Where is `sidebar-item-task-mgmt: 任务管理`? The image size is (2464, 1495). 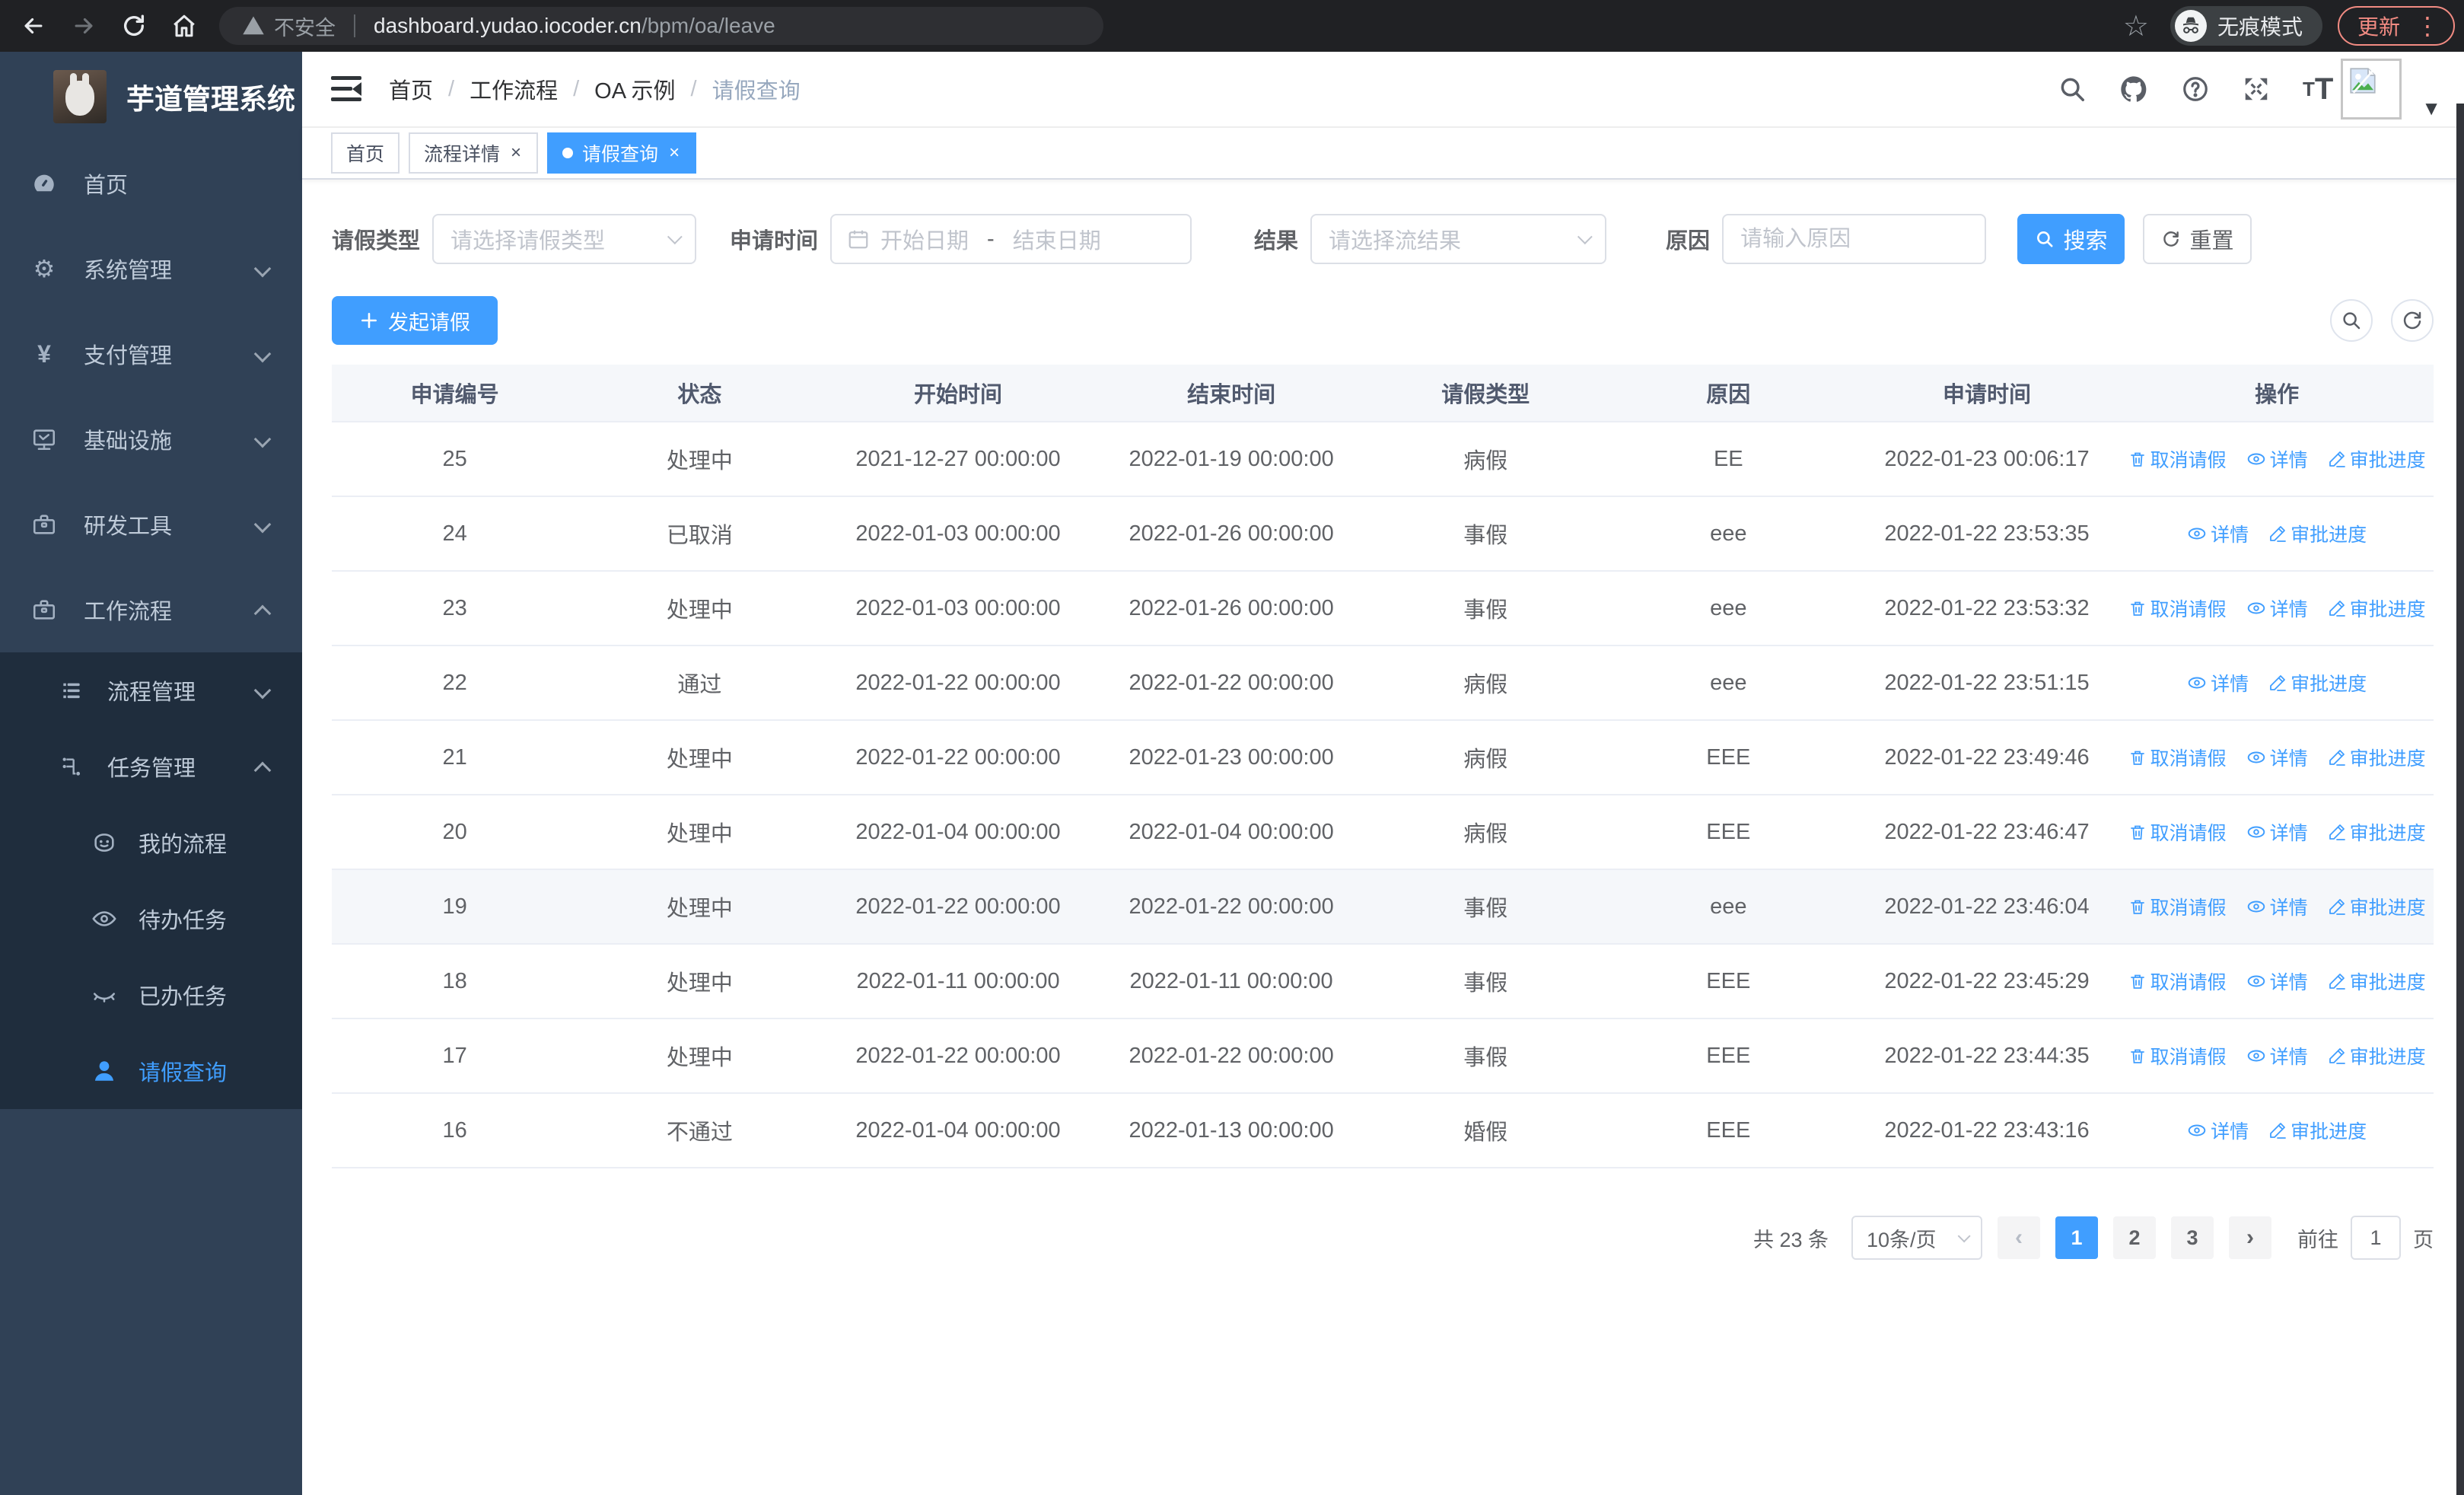
sidebar-item-task-mgmt: 任务管理 is located at coordinates (151, 766).